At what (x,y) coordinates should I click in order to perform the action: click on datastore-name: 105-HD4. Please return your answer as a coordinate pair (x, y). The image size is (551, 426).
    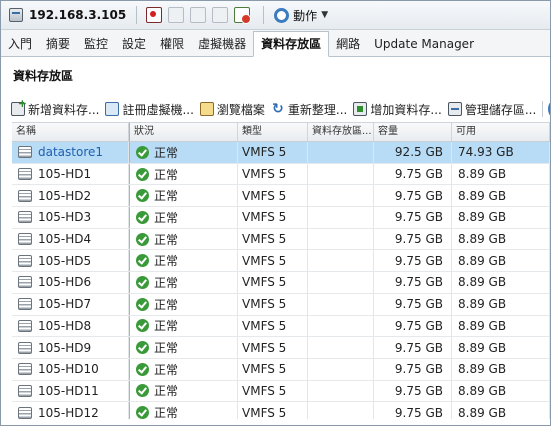
    Looking at the image, I should click on (64, 239).